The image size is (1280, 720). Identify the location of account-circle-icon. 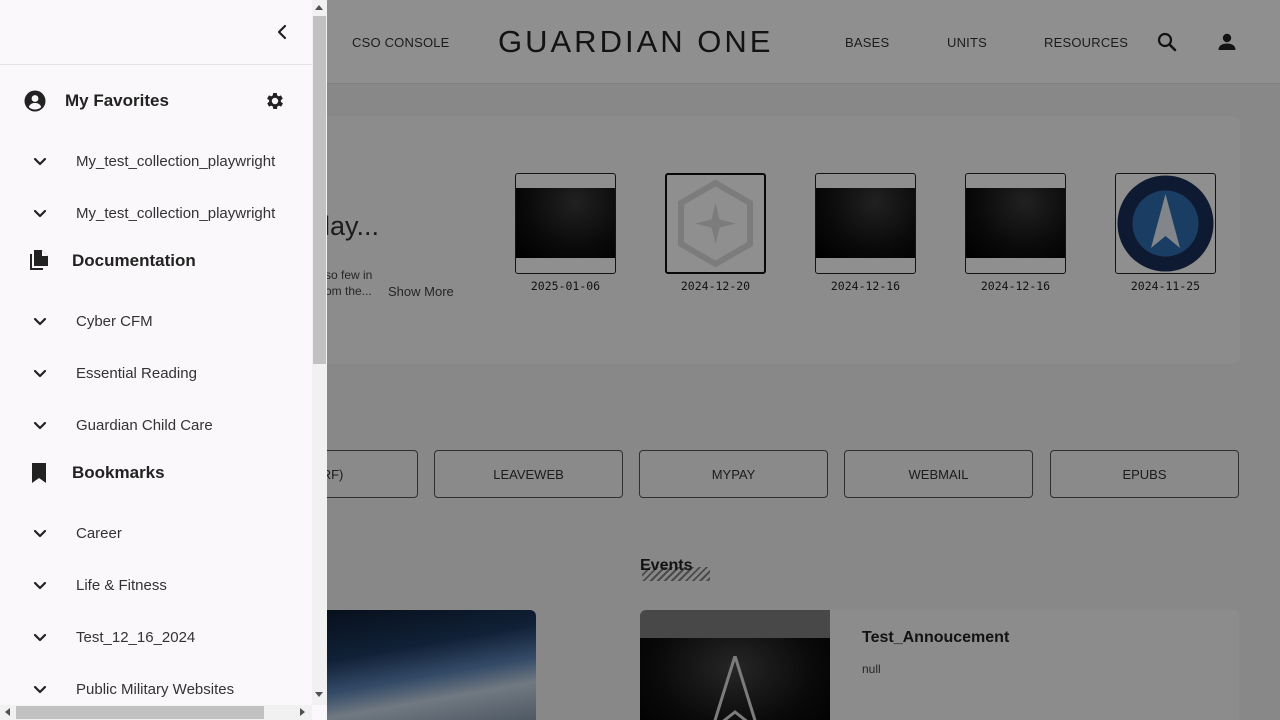
(35, 101).